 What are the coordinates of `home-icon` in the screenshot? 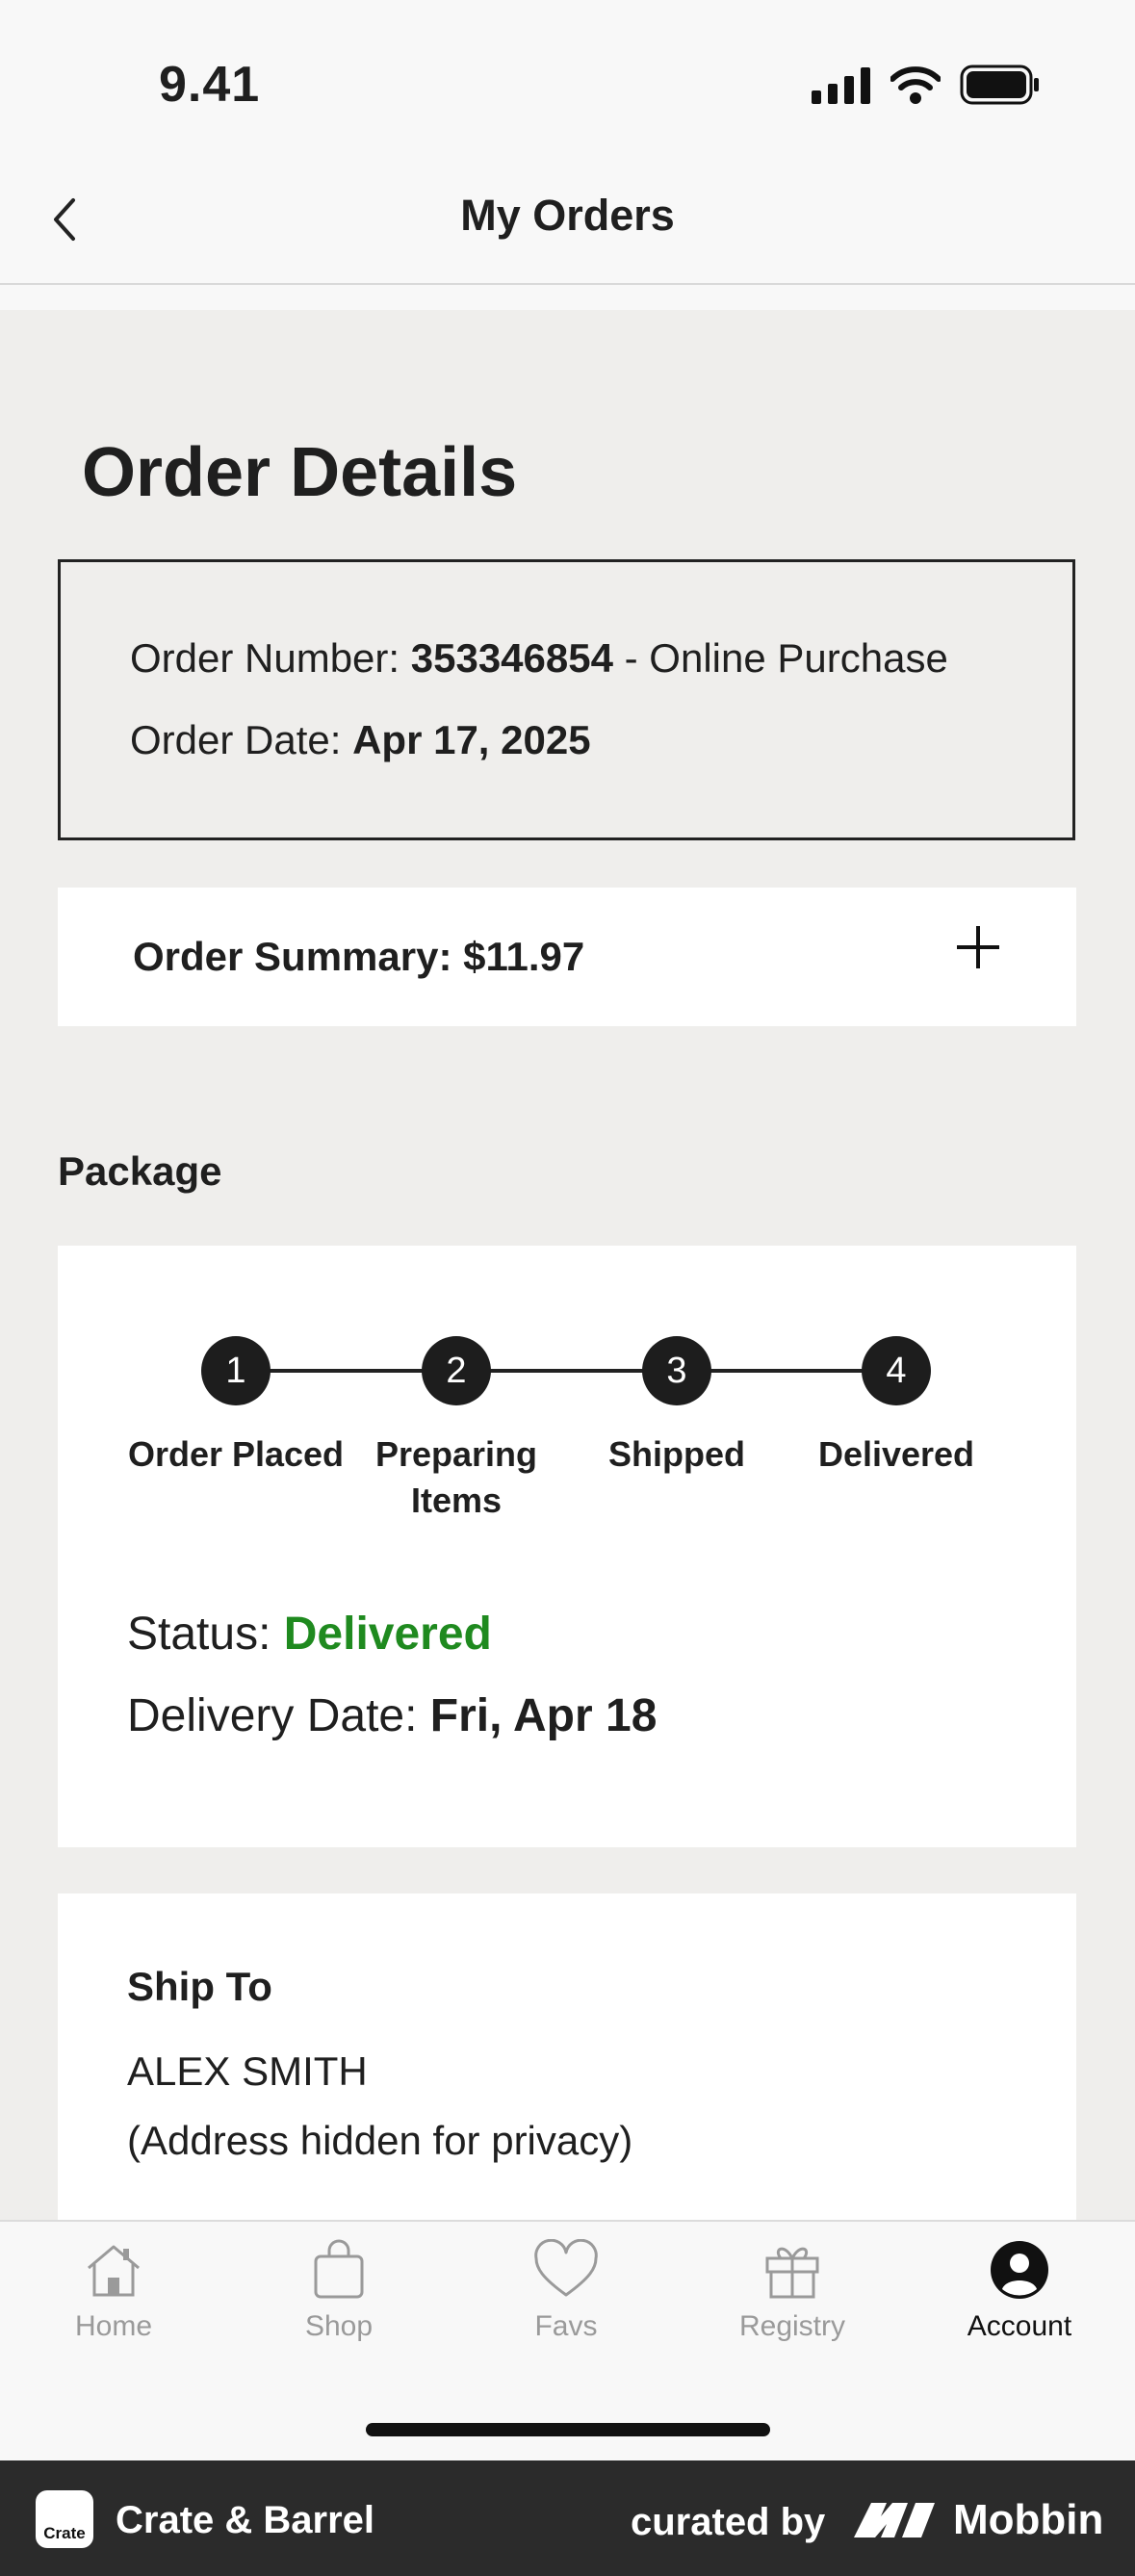 It's located at (114, 2271).